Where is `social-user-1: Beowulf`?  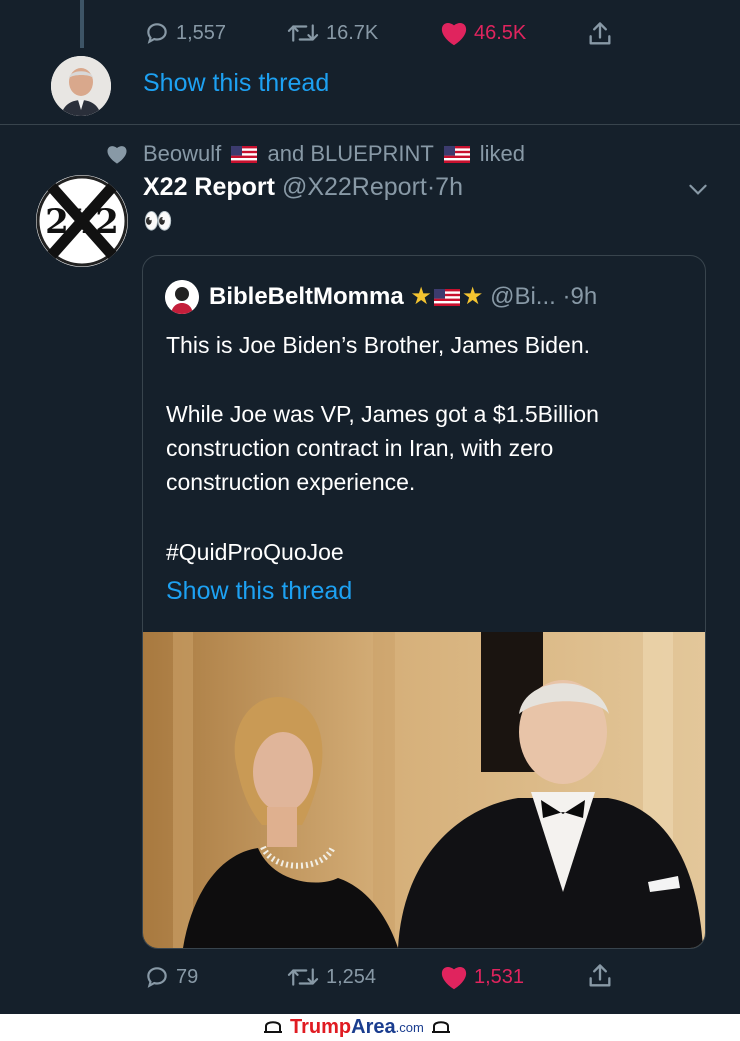
social-user-1: Beowulf is located at coordinates (182, 153).